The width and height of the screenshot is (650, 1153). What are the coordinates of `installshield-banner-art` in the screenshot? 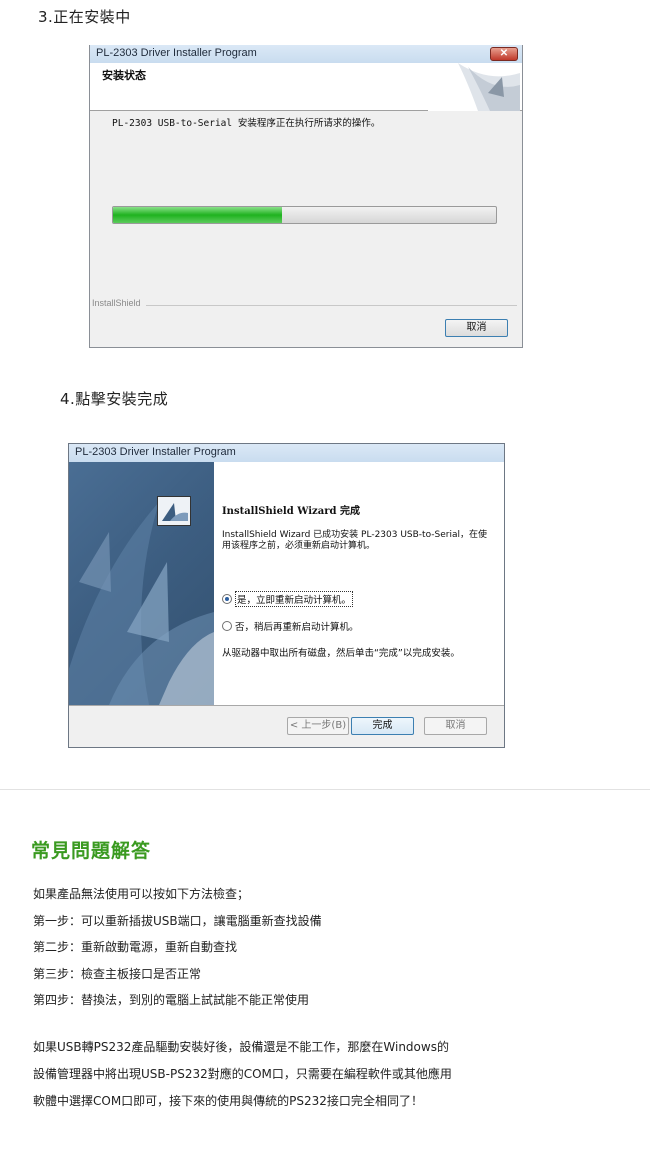 It's located at (474, 87).